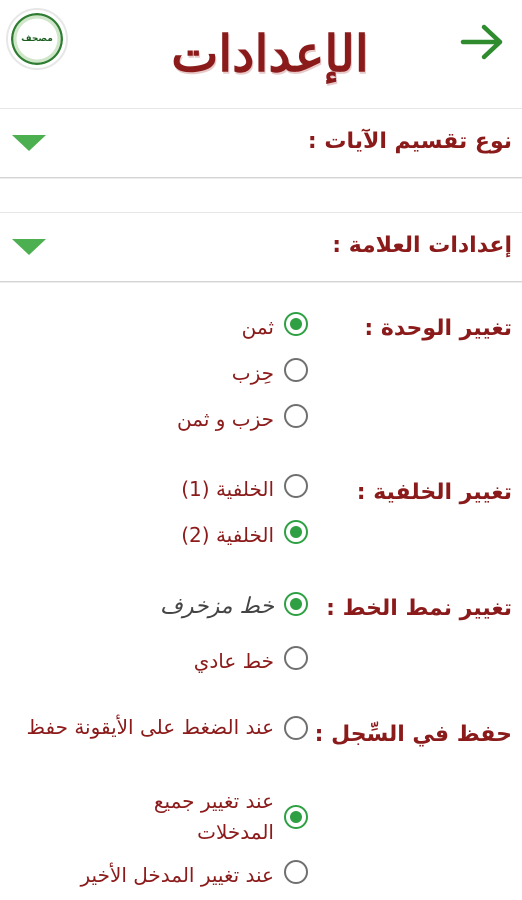  I want to click on option-label: الخلفية (2), so click(227, 535).